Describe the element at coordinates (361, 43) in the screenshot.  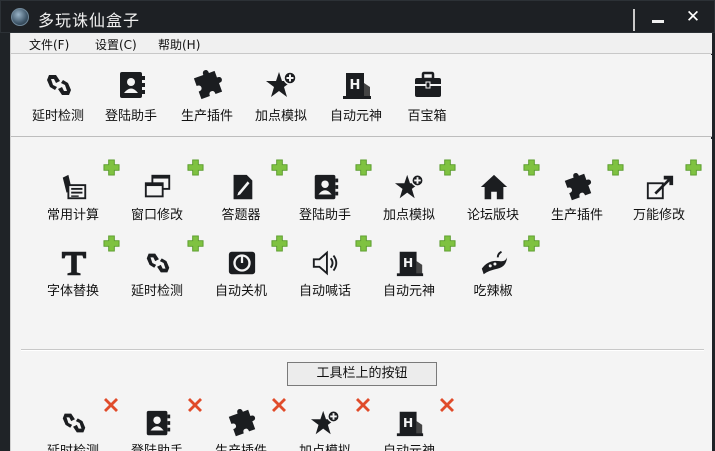
I see `menu-bar: 文件(F) 设置(C) 帮助(H)` at that location.